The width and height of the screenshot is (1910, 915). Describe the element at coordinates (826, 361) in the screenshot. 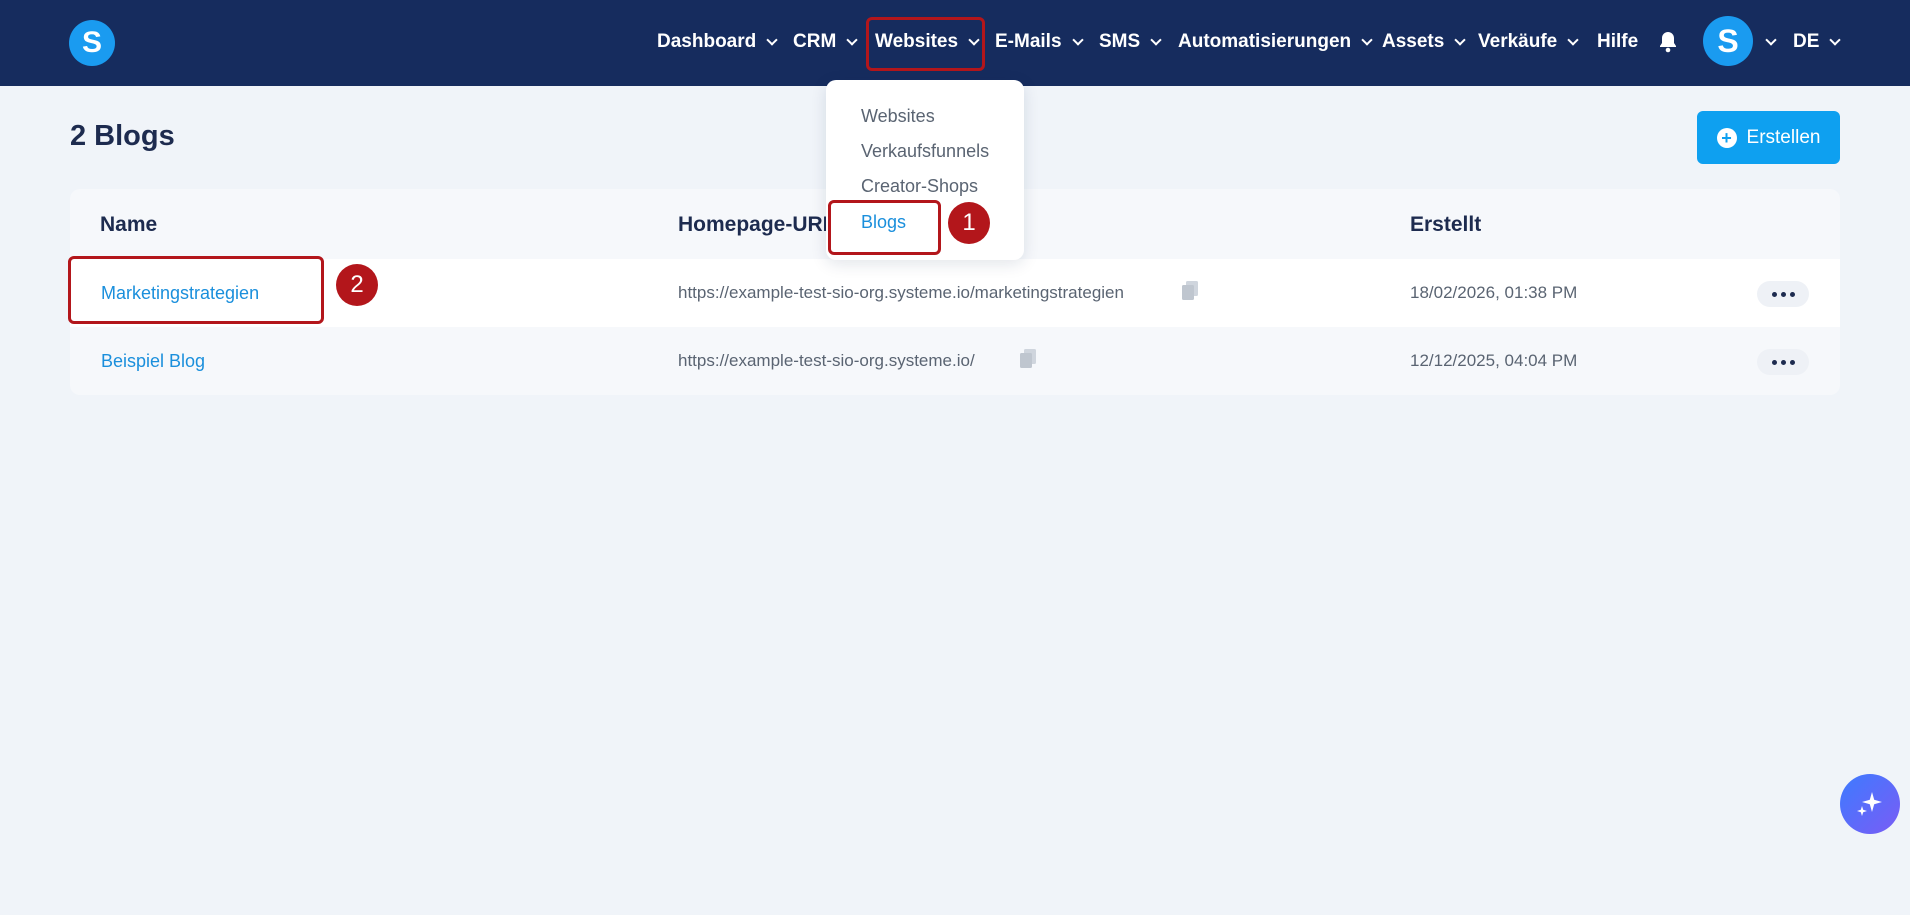

I see `homepage-url: https://example-test-sio-org.systeme.io/` at that location.